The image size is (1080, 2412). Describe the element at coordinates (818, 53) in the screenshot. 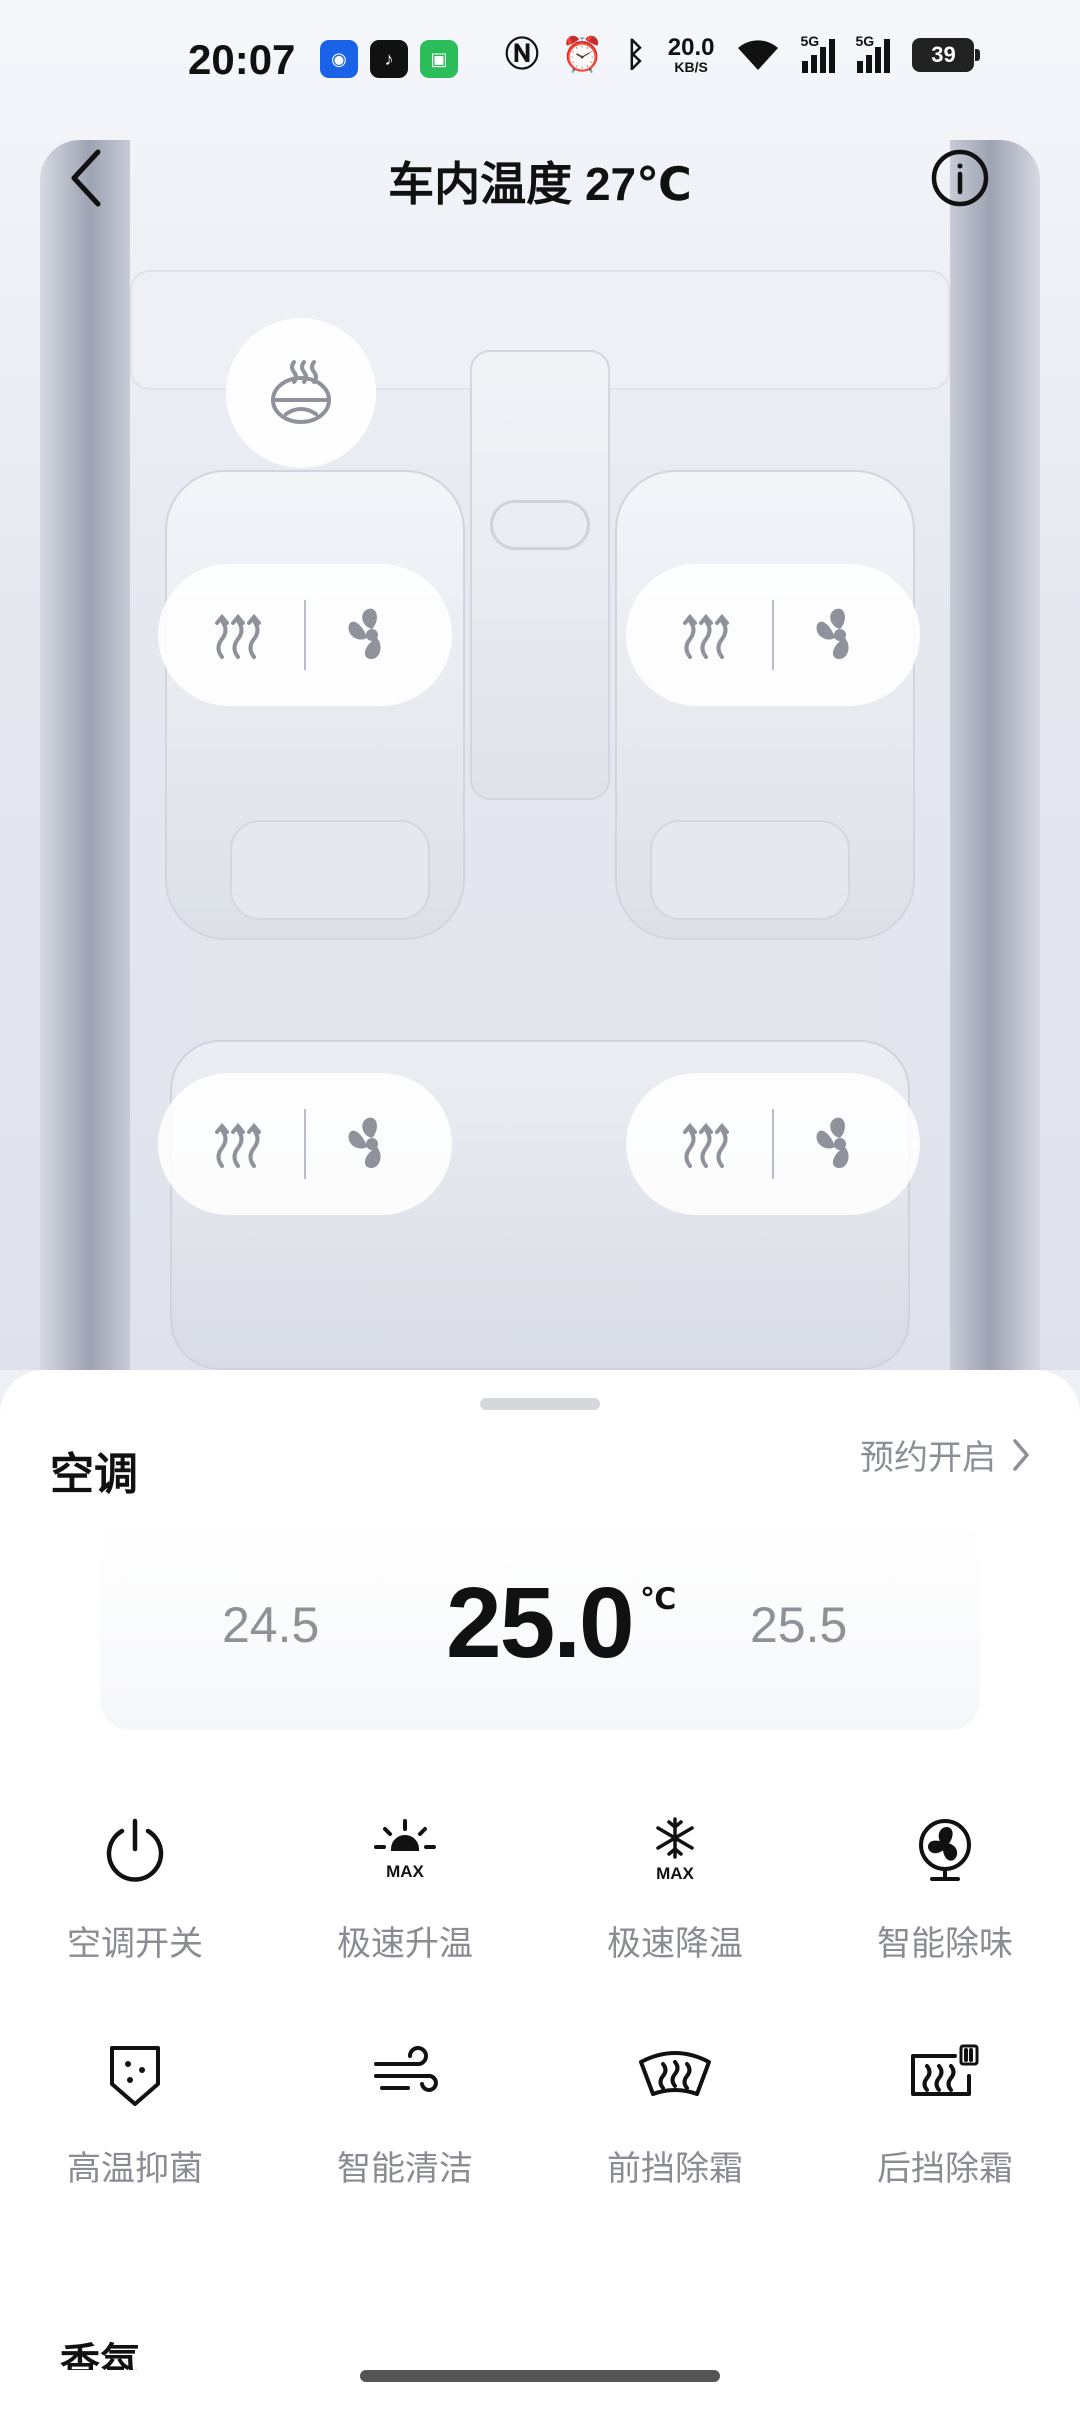

I see `cell-signal-1-icon: 5G` at that location.